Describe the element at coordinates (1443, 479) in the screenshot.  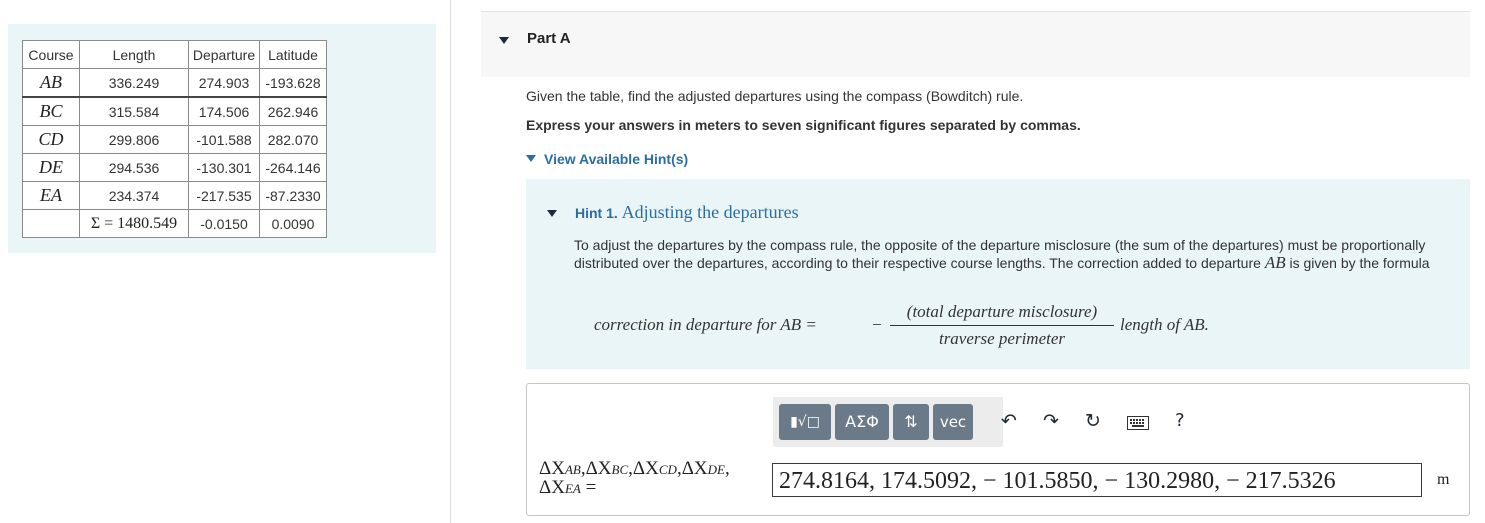
I see `unit-label: m` at that location.